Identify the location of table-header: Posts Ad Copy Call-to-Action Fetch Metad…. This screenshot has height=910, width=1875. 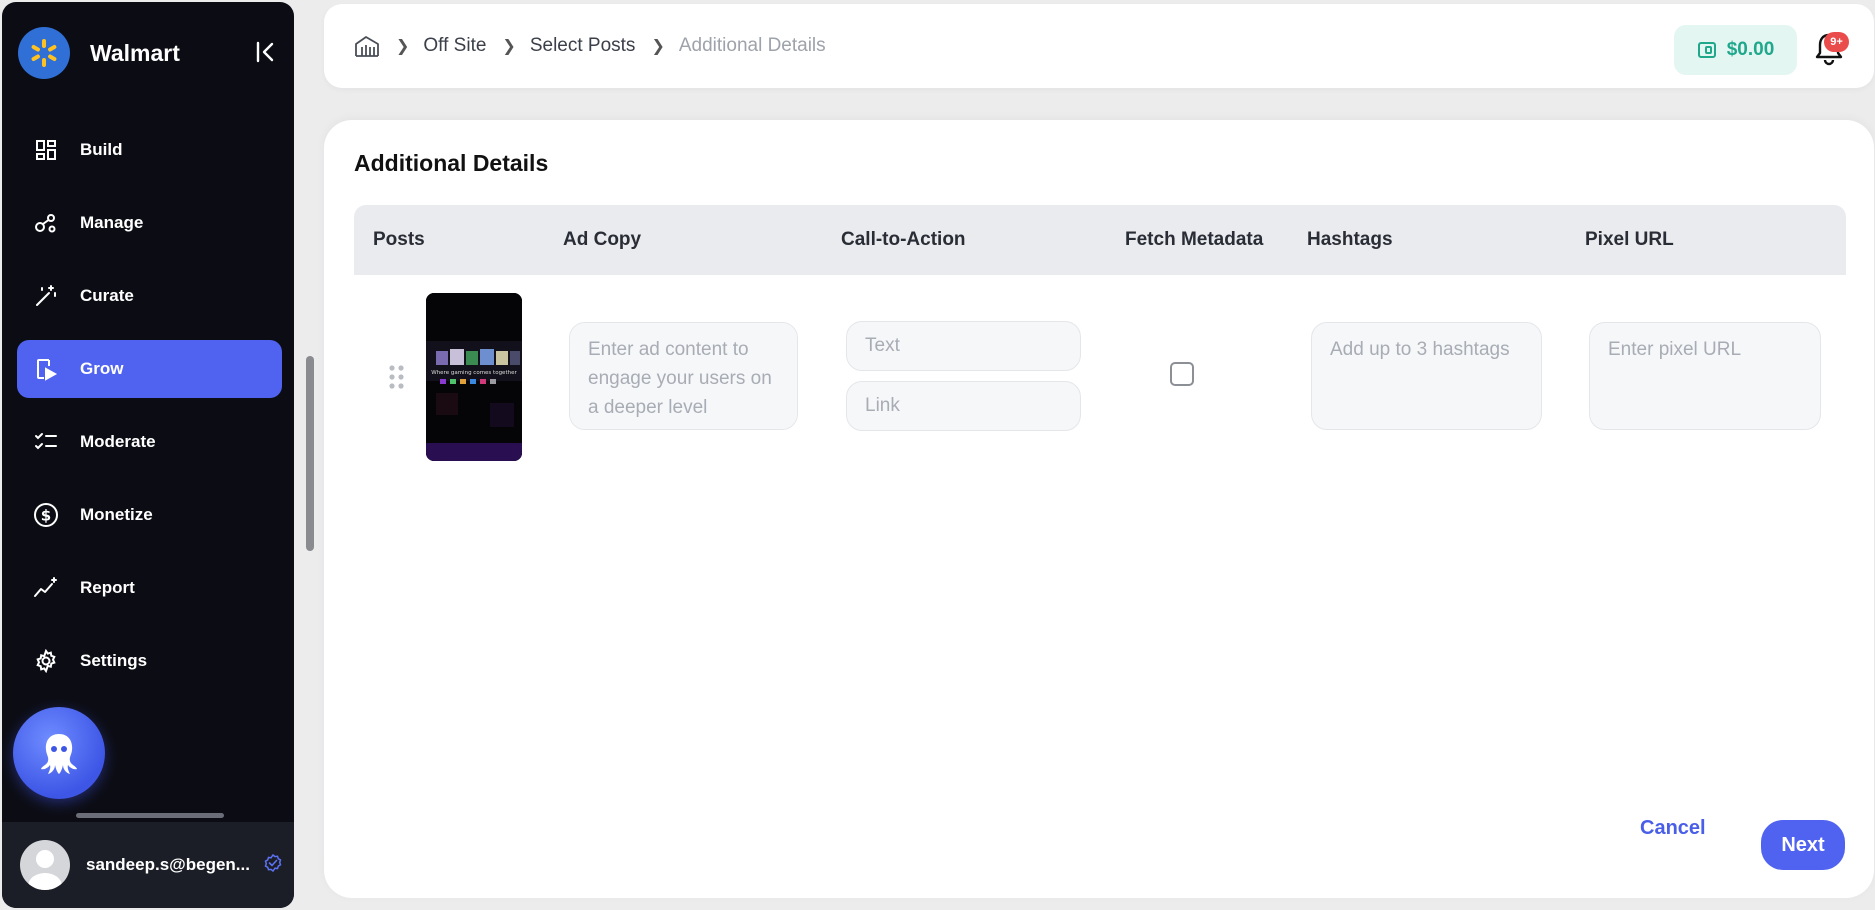
(1100, 240).